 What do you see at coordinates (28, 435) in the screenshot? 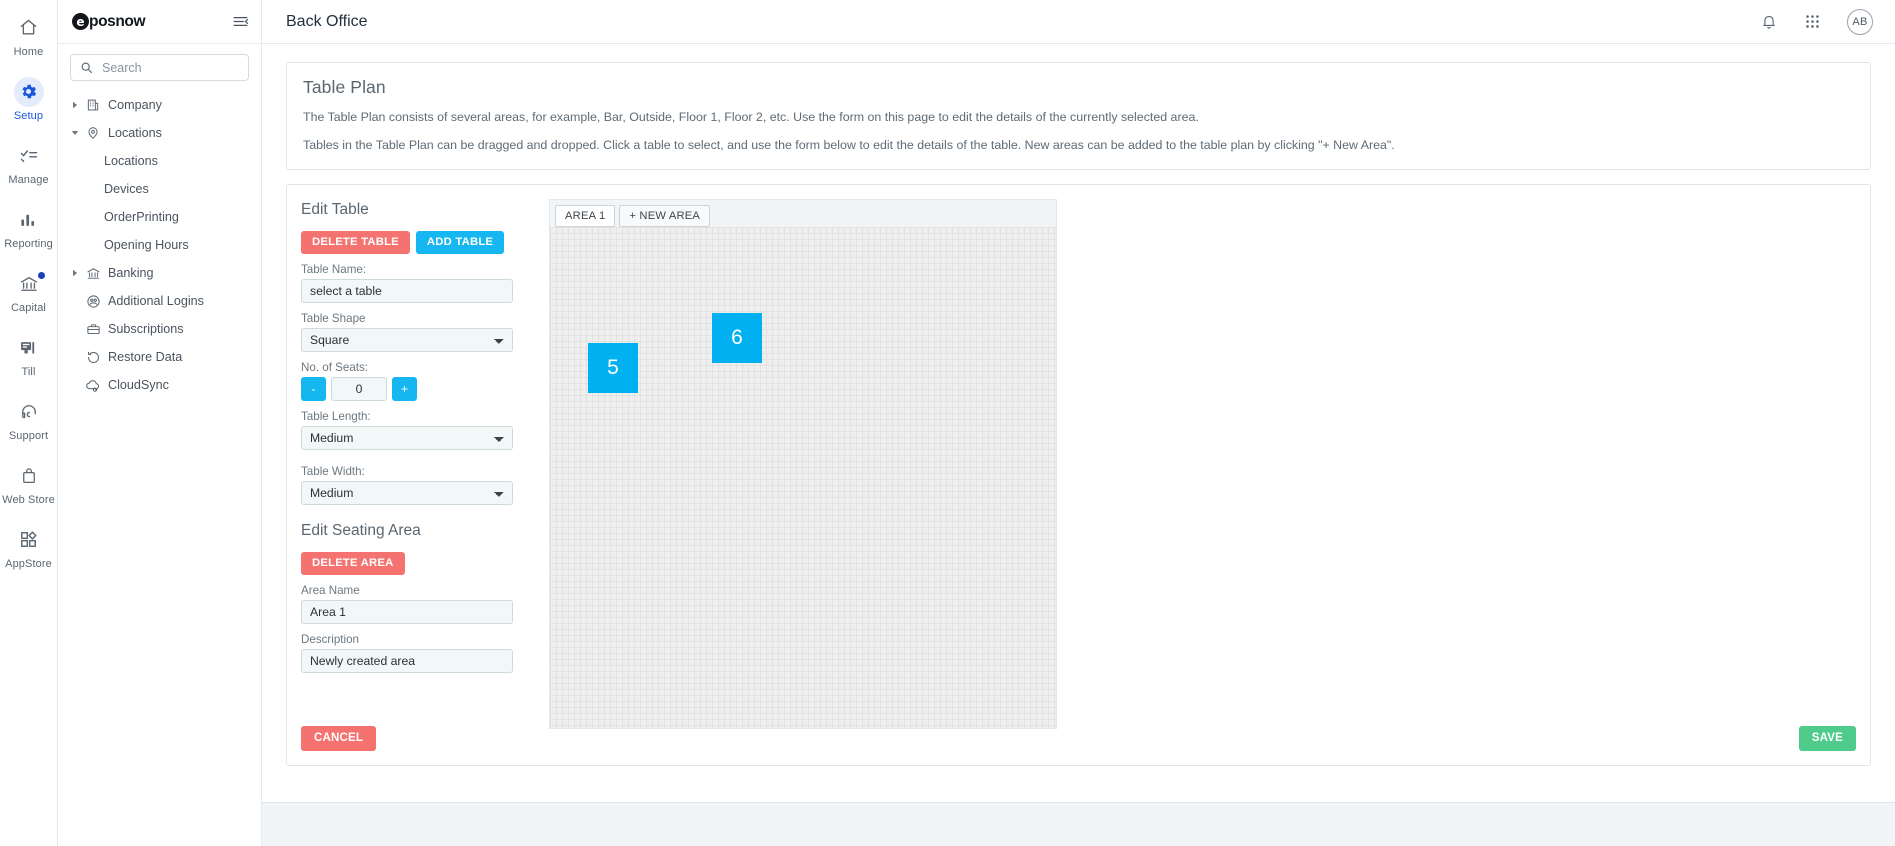
I see `rail-label: Support` at bounding box center [28, 435].